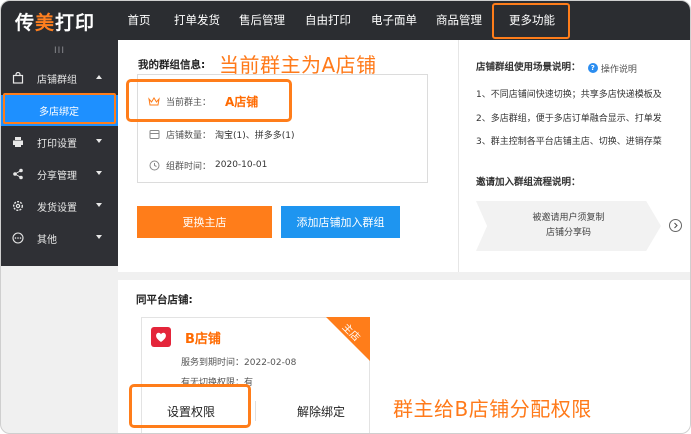  I want to click on gear-icon, so click(18, 206).